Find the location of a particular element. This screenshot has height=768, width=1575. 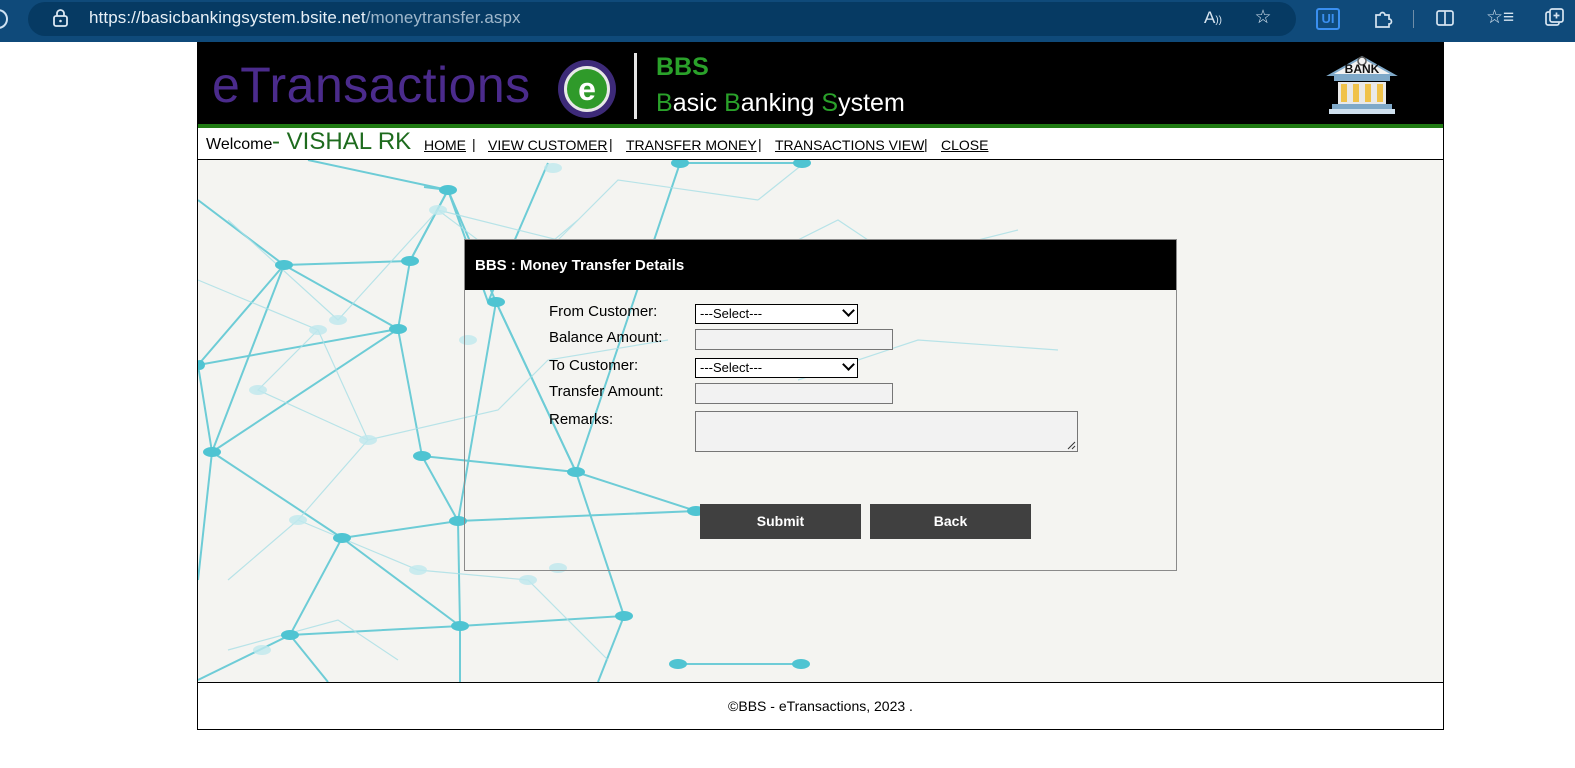

toolbar-divider is located at coordinates (1413, 19).